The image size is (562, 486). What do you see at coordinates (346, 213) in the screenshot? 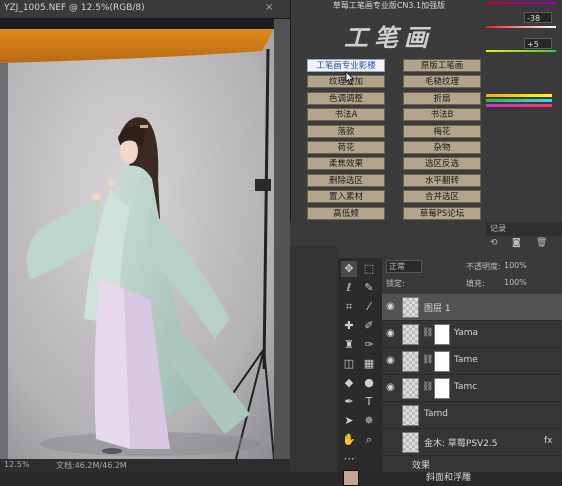
I see `plugin-button: 高低频` at bounding box center [346, 213].